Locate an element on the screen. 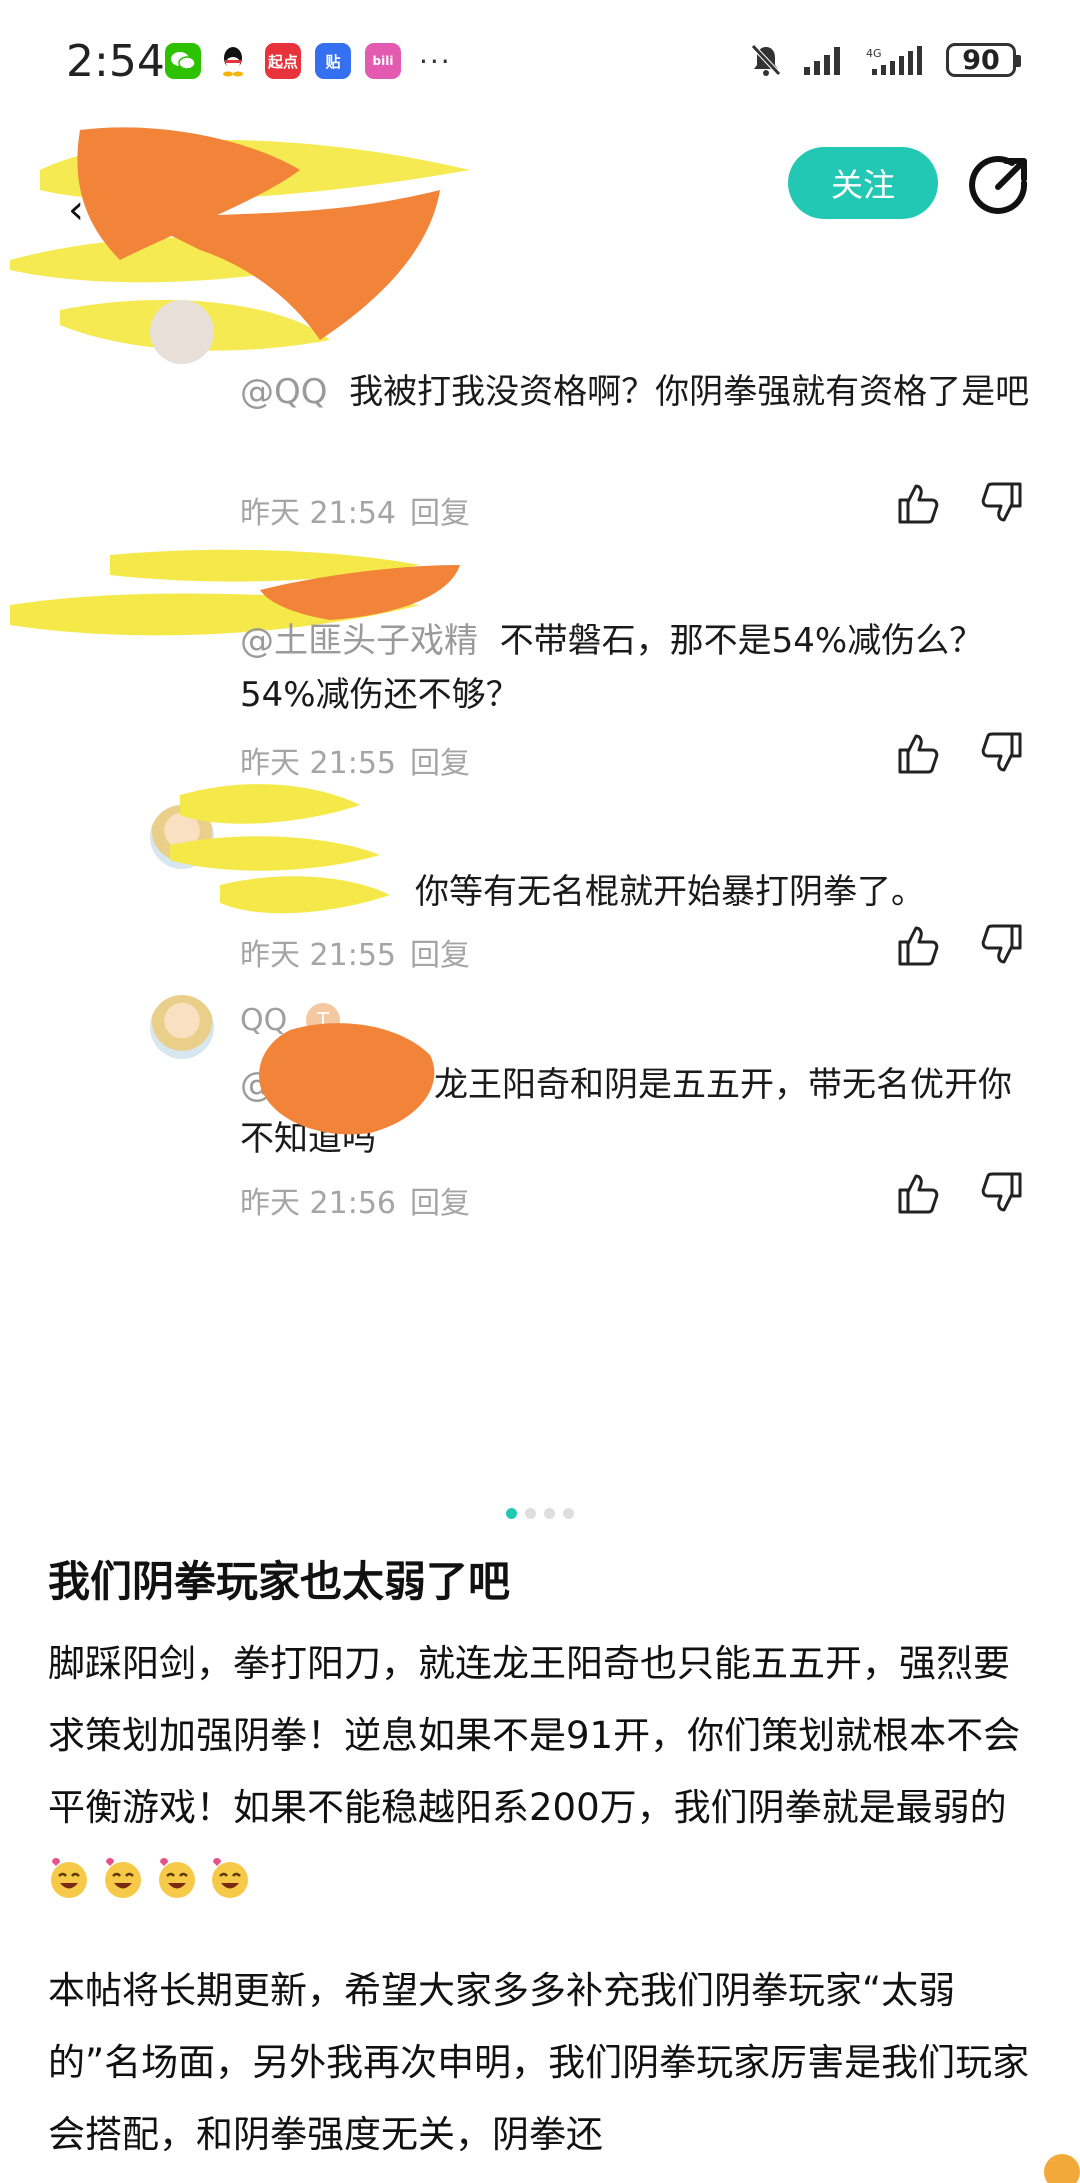 This screenshot has height=2183, width=1080. comment-4: @ 龙王阳奇和阴是五五开，带无名优开你不知道吗 is located at coordinates (635, 1112).